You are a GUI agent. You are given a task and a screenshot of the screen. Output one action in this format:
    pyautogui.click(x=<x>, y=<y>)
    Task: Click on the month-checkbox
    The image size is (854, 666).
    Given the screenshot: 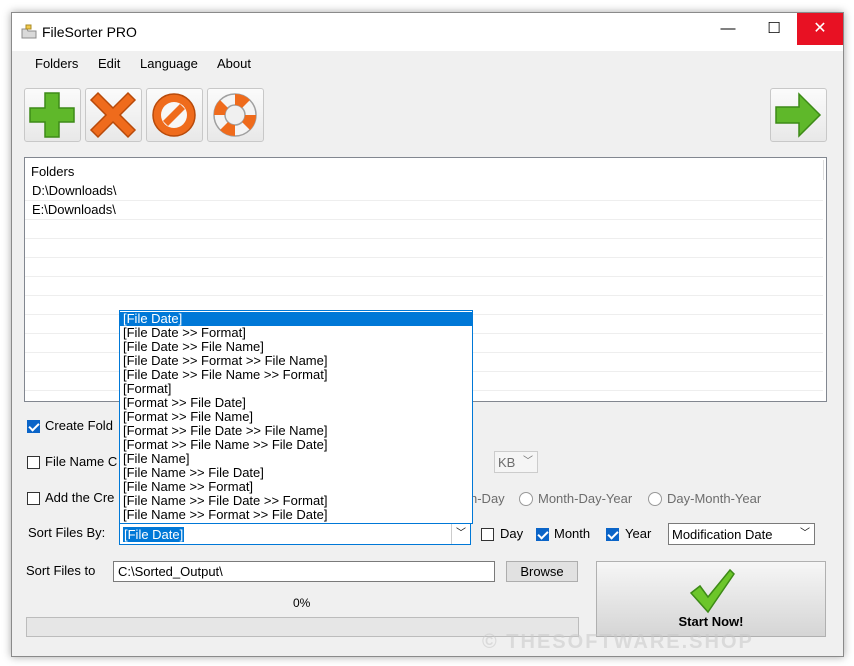 What is the action you would take?
    pyautogui.click(x=542, y=534)
    